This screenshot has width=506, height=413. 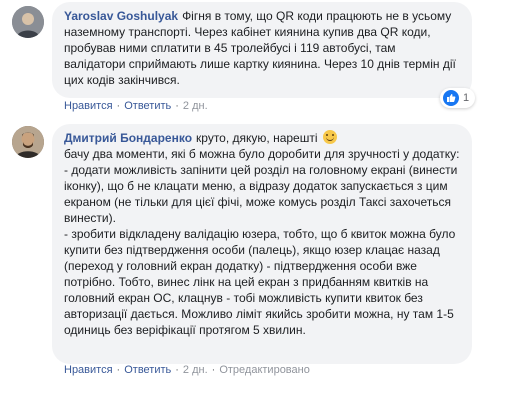 I want to click on reaction-count: 1, so click(x=466, y=98).